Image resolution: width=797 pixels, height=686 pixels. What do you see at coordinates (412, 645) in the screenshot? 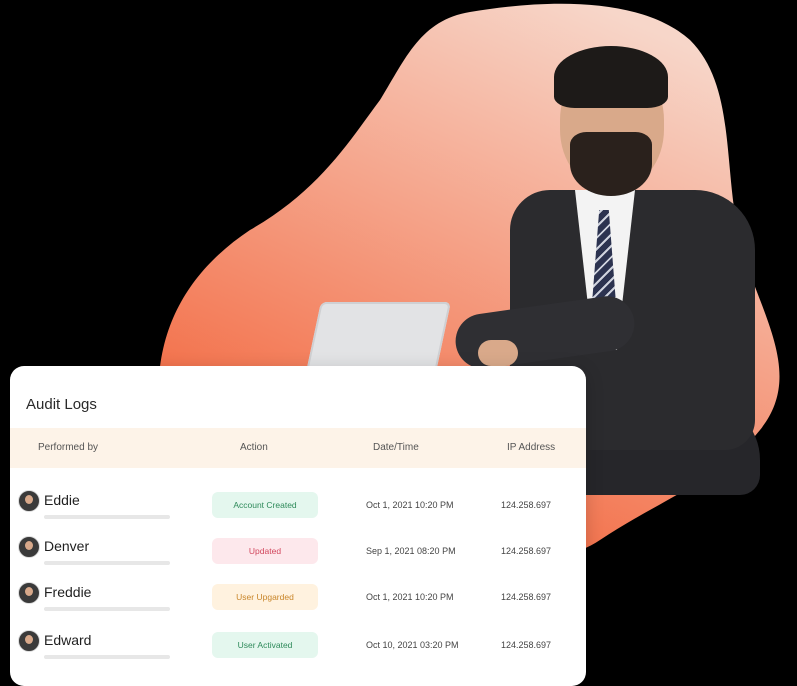
I see `date-time: Oct 10, 2021 03:20 PM` at bounding box center [412, 645].